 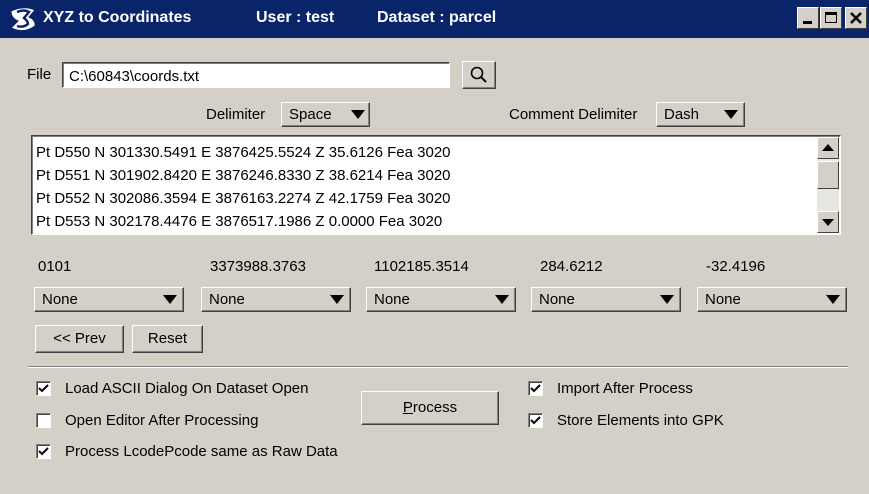 I want to click on minimize-icon, so click(x=807, y=22).